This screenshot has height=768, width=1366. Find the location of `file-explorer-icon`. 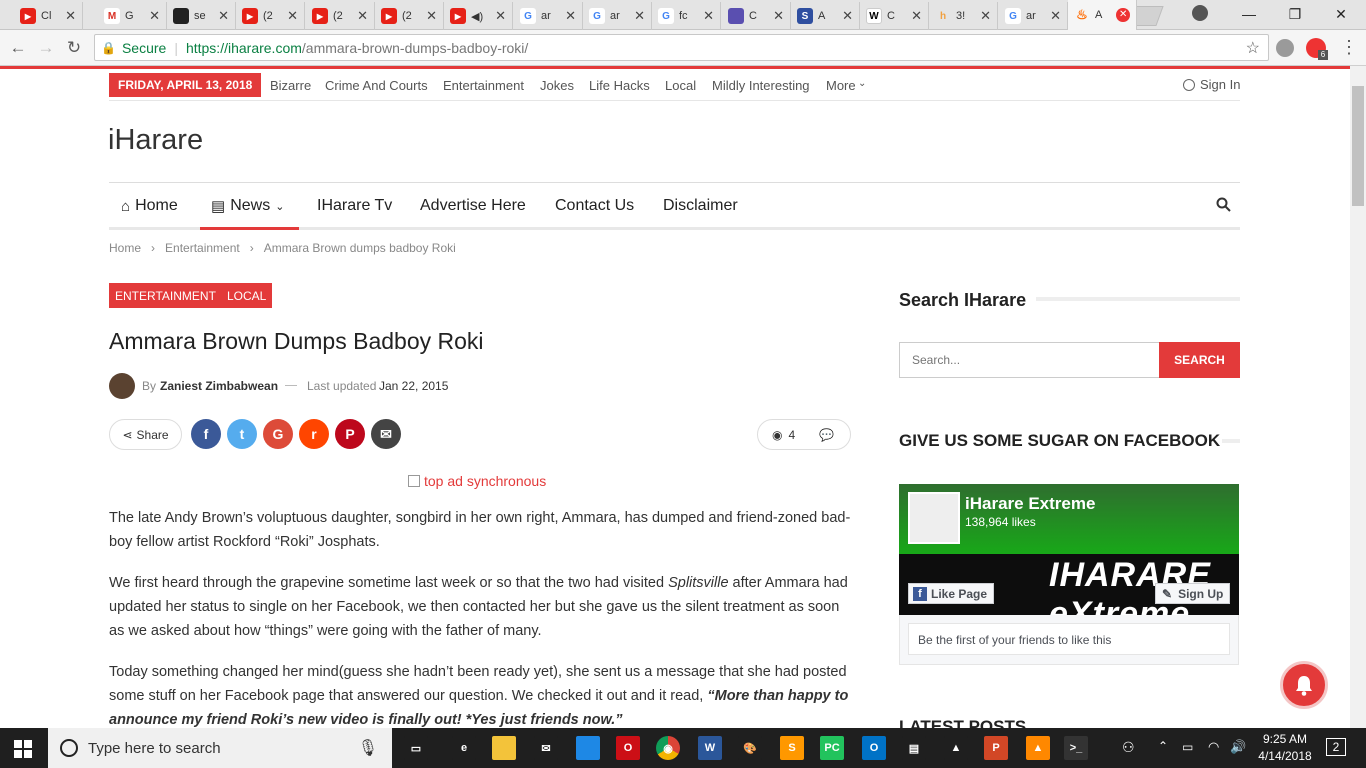

file-explorer-icon is located at coordinates (504, 748).